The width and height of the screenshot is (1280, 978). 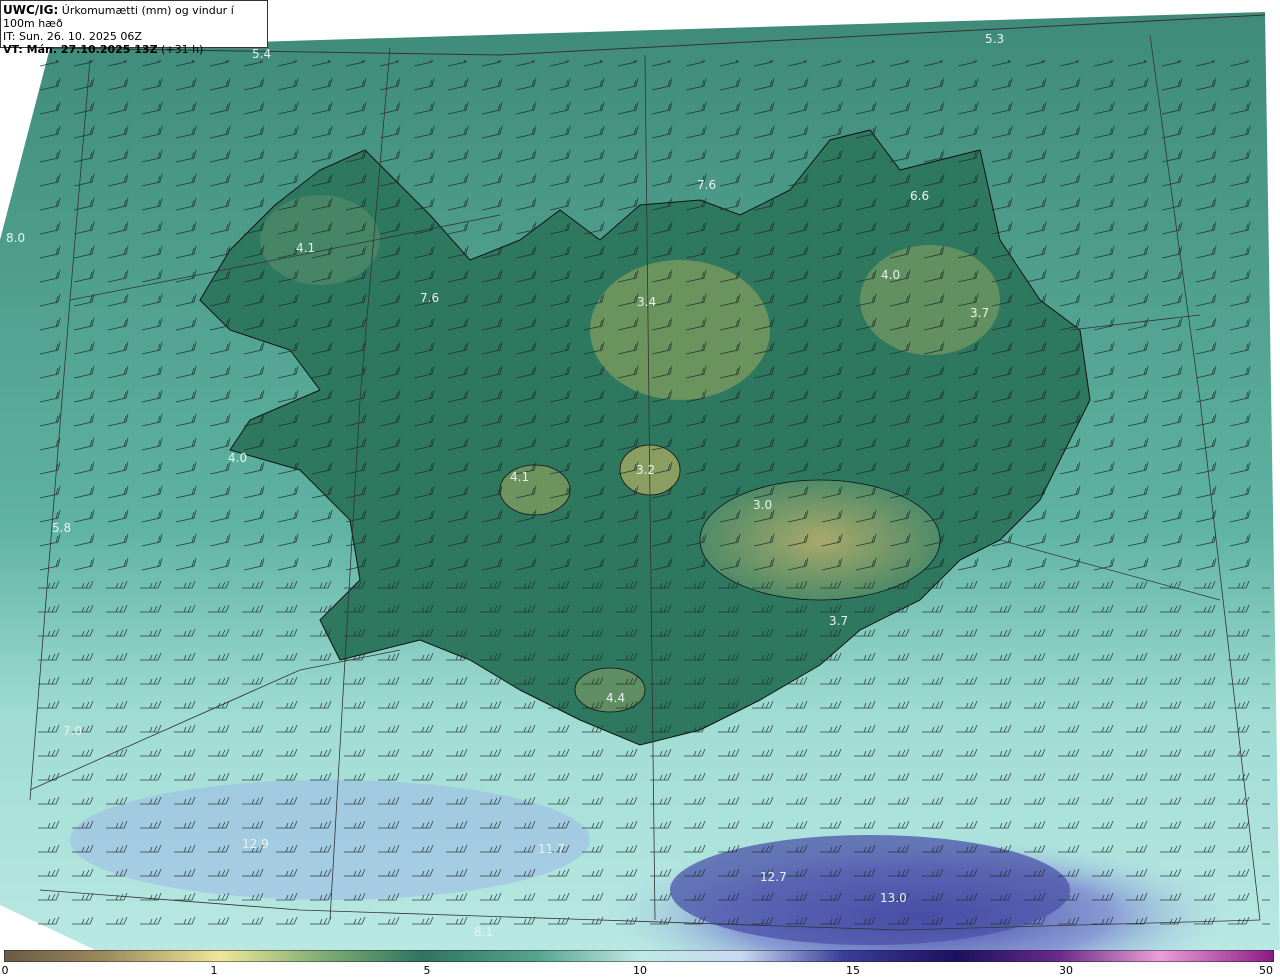 I want to click on map-value-label: 11.7, so click(x=551, y=849).